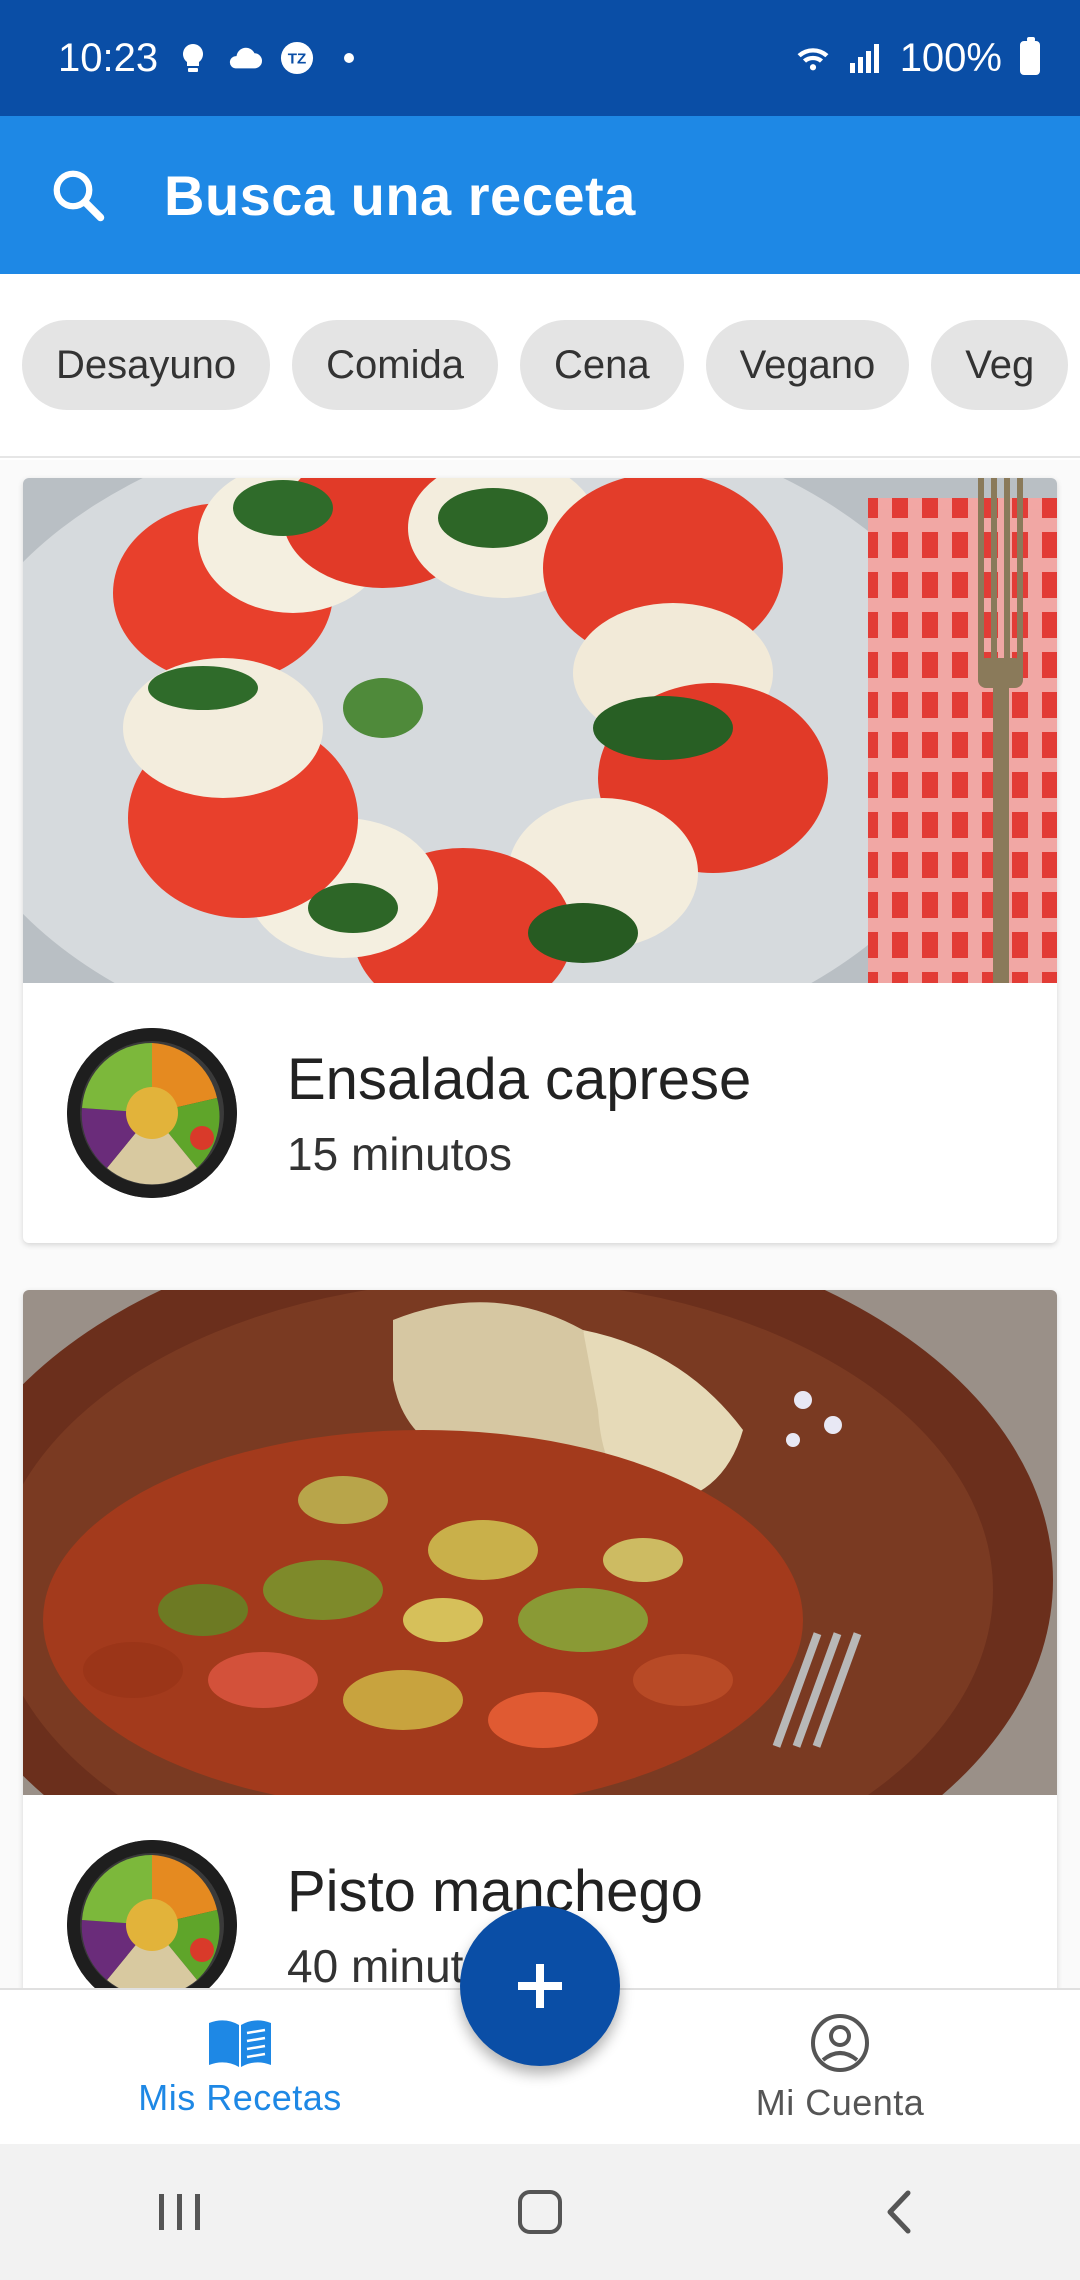 This screenshot has width=1080, height=2280. What do you see at coordinates (240, 2068) in the screenshot?
I see `nav-mis-recetas: Mis Recetas` at bounding box center [240, 2068].